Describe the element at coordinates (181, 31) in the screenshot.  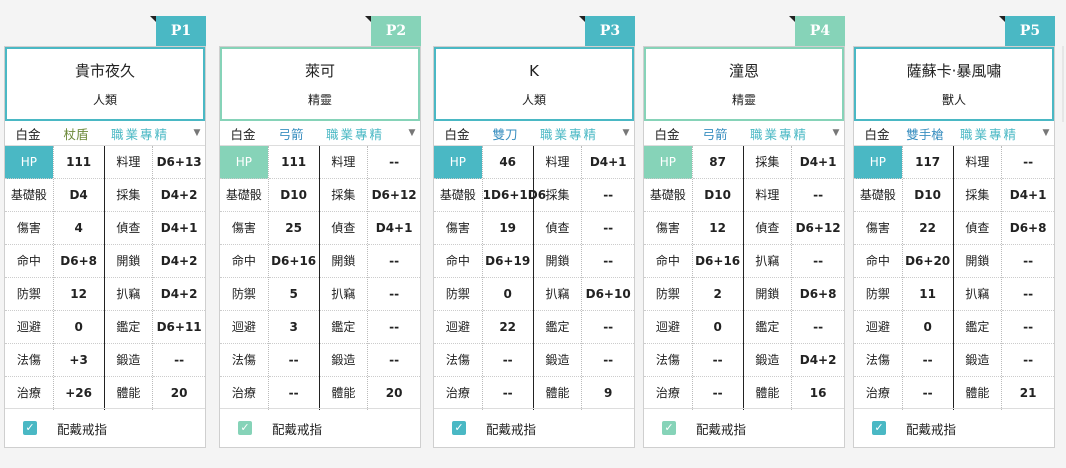
I see `player-tab: P1` at that location.